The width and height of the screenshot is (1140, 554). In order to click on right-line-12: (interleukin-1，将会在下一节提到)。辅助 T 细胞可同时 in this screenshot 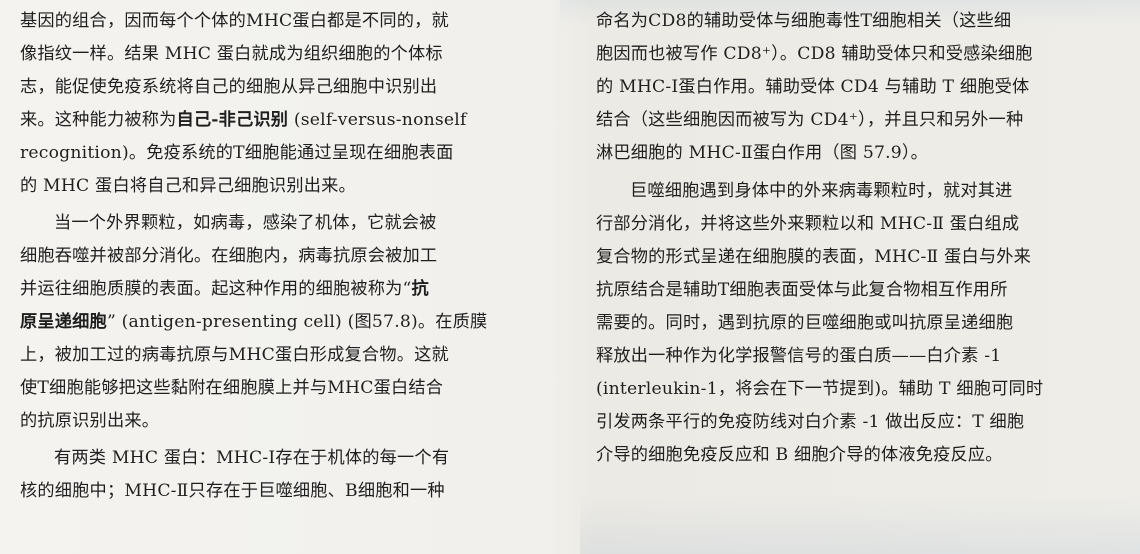, I will do `click(820, 389)`.